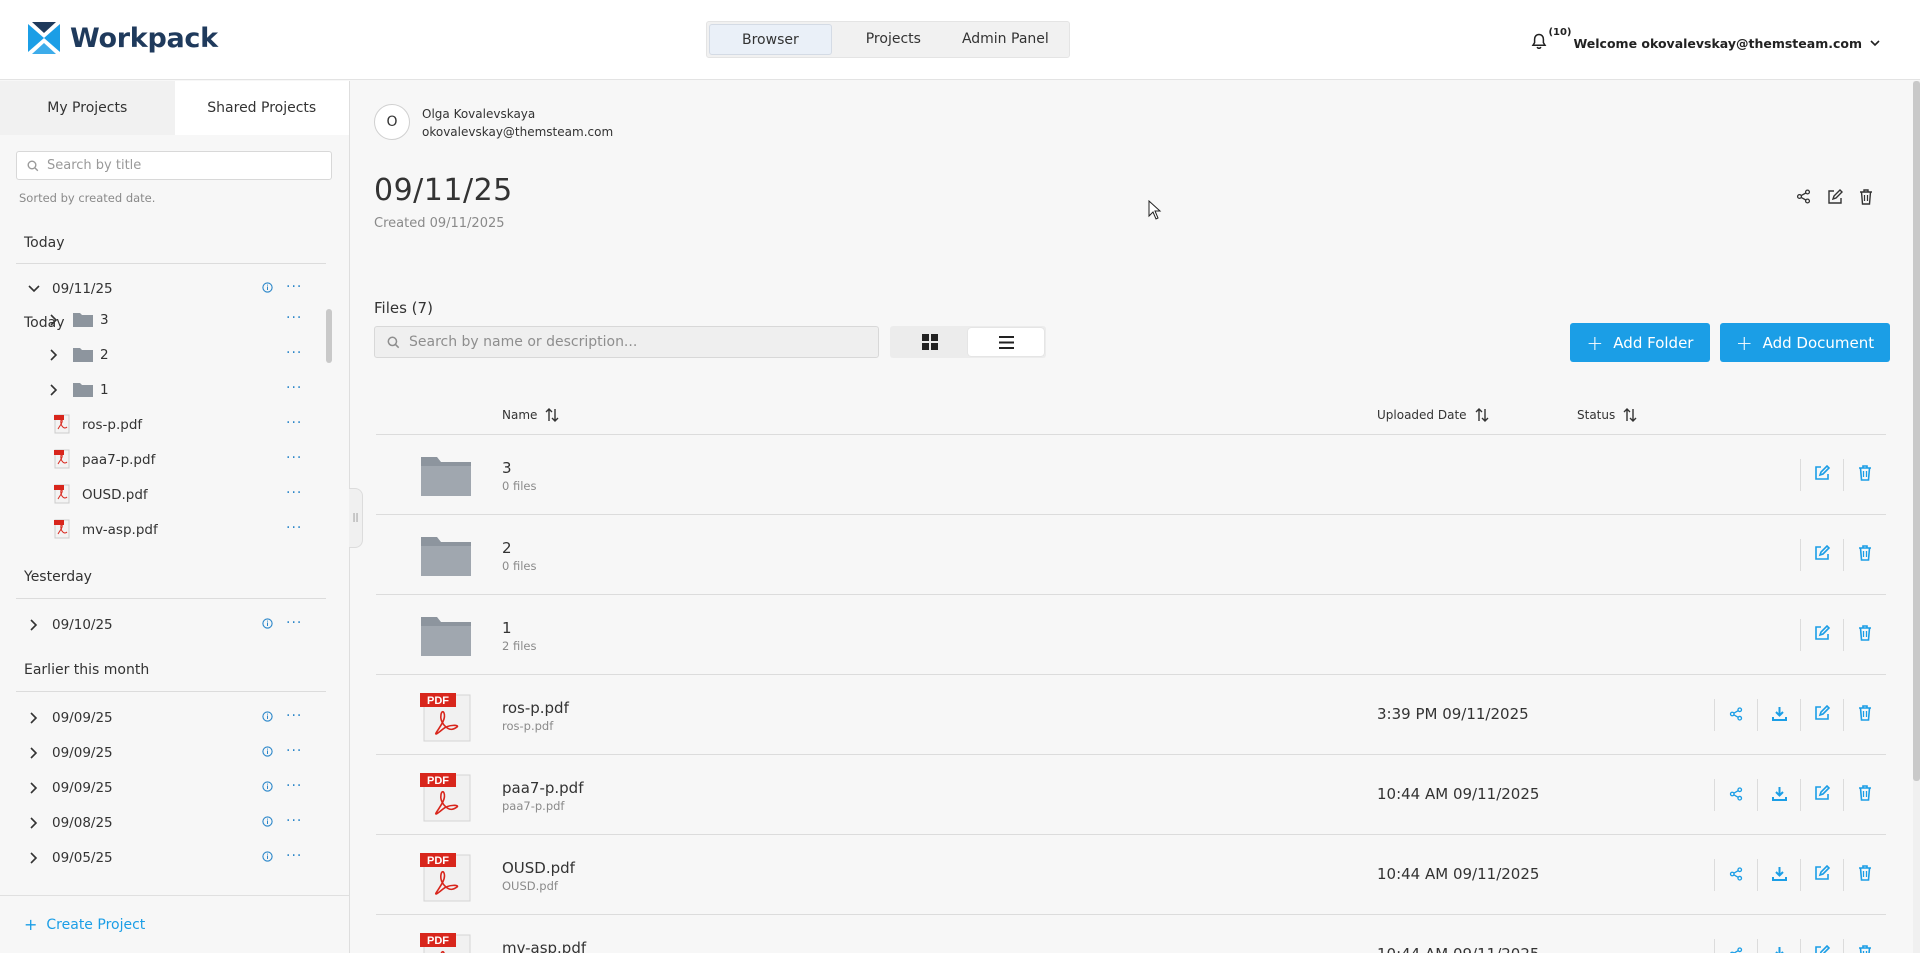 This screenshot has height=953, width=1920. Describe the element at coordinates (261, 108) in the screenshot. I see `tab-shared-projects: Shared Projects` at that location.